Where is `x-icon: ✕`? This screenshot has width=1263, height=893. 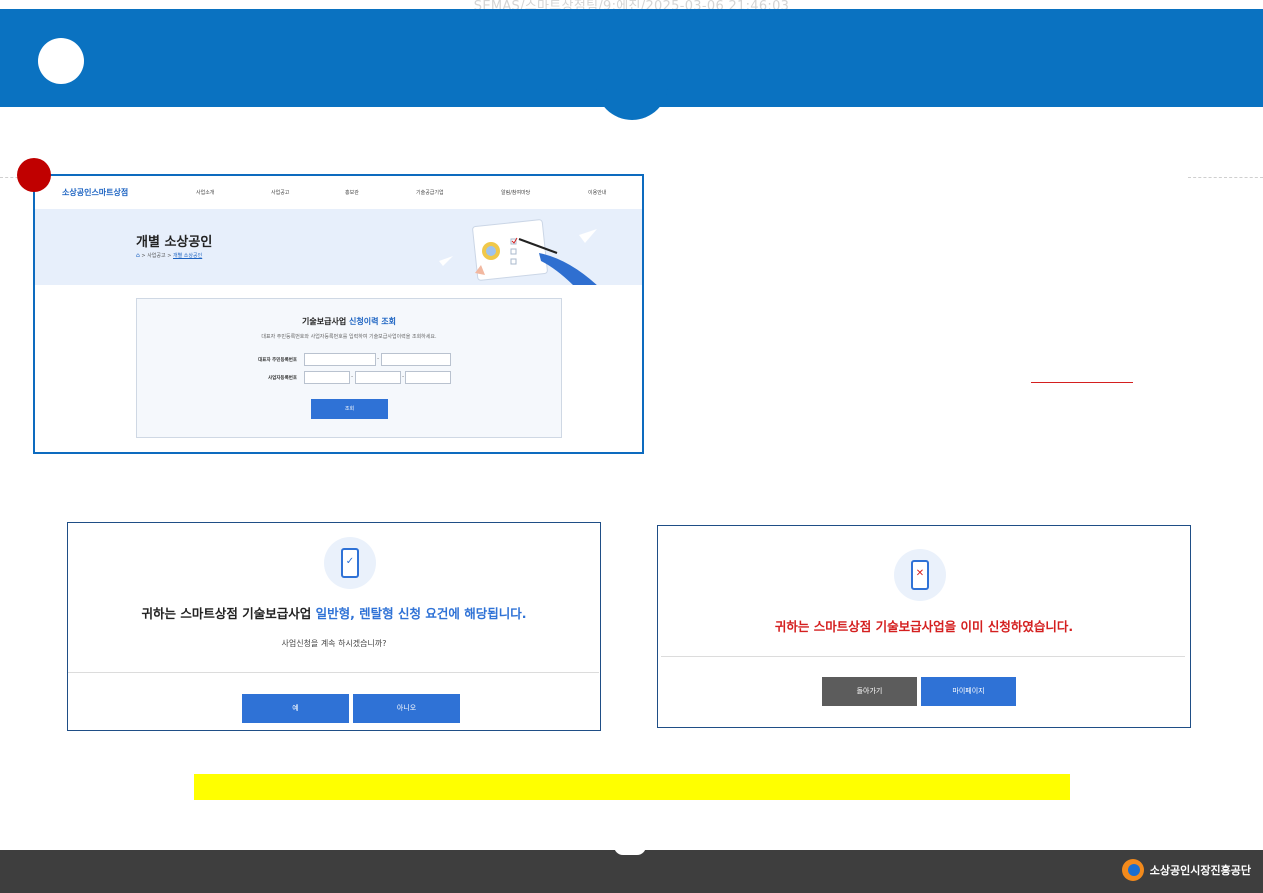
x-icon: ✕ is located at coordinates (920, 573).